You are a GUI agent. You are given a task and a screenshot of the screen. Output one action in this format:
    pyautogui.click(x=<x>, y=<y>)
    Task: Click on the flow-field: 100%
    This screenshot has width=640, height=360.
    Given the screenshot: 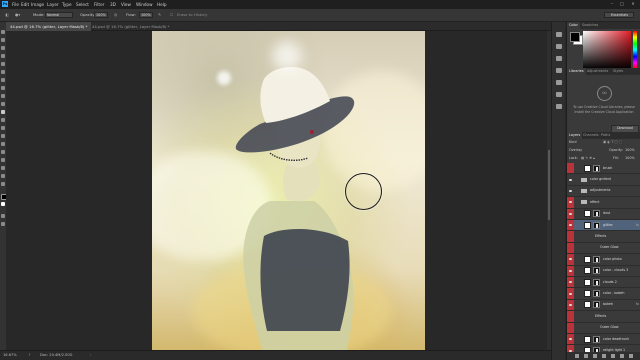 What is the action you would take?
    pyautogui.click(x=146, y=15)
    